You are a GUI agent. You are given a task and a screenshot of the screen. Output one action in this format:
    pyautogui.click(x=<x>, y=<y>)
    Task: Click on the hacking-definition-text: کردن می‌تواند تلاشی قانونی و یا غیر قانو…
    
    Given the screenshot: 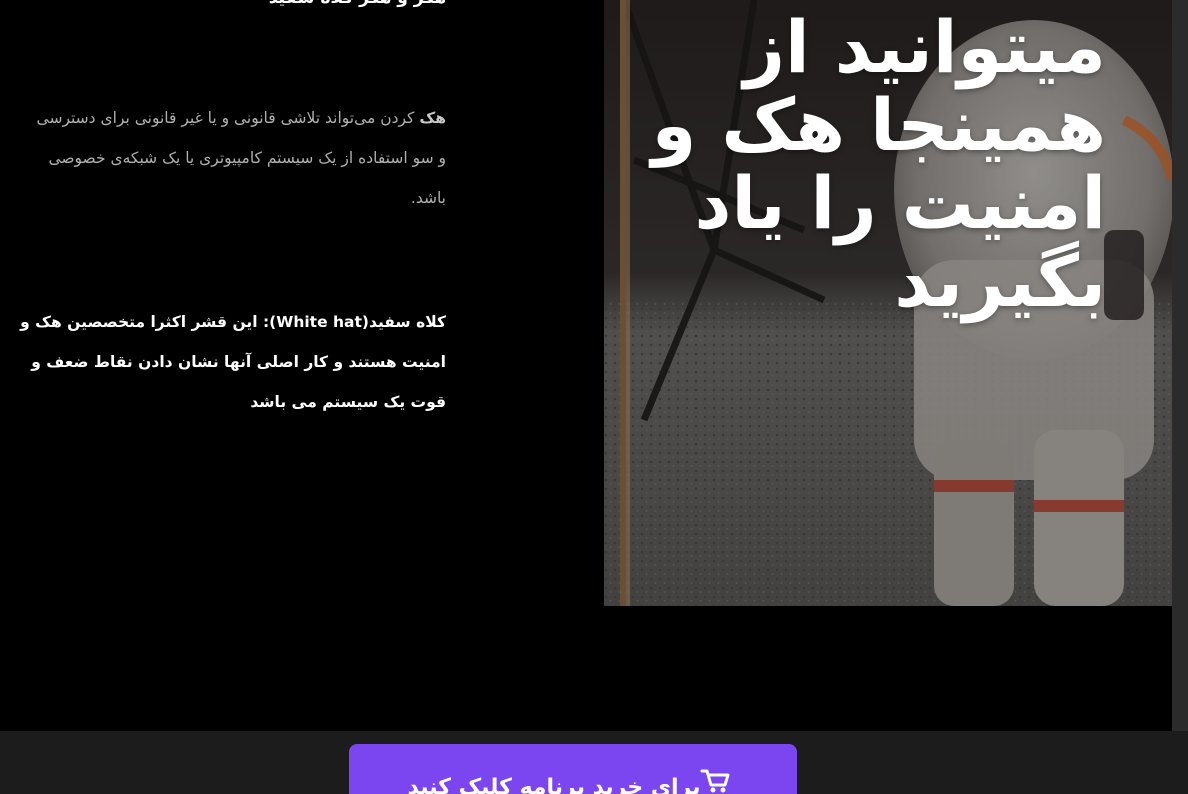 What is the action you would take?
    pyautogui.click(x=241, y=158)
    